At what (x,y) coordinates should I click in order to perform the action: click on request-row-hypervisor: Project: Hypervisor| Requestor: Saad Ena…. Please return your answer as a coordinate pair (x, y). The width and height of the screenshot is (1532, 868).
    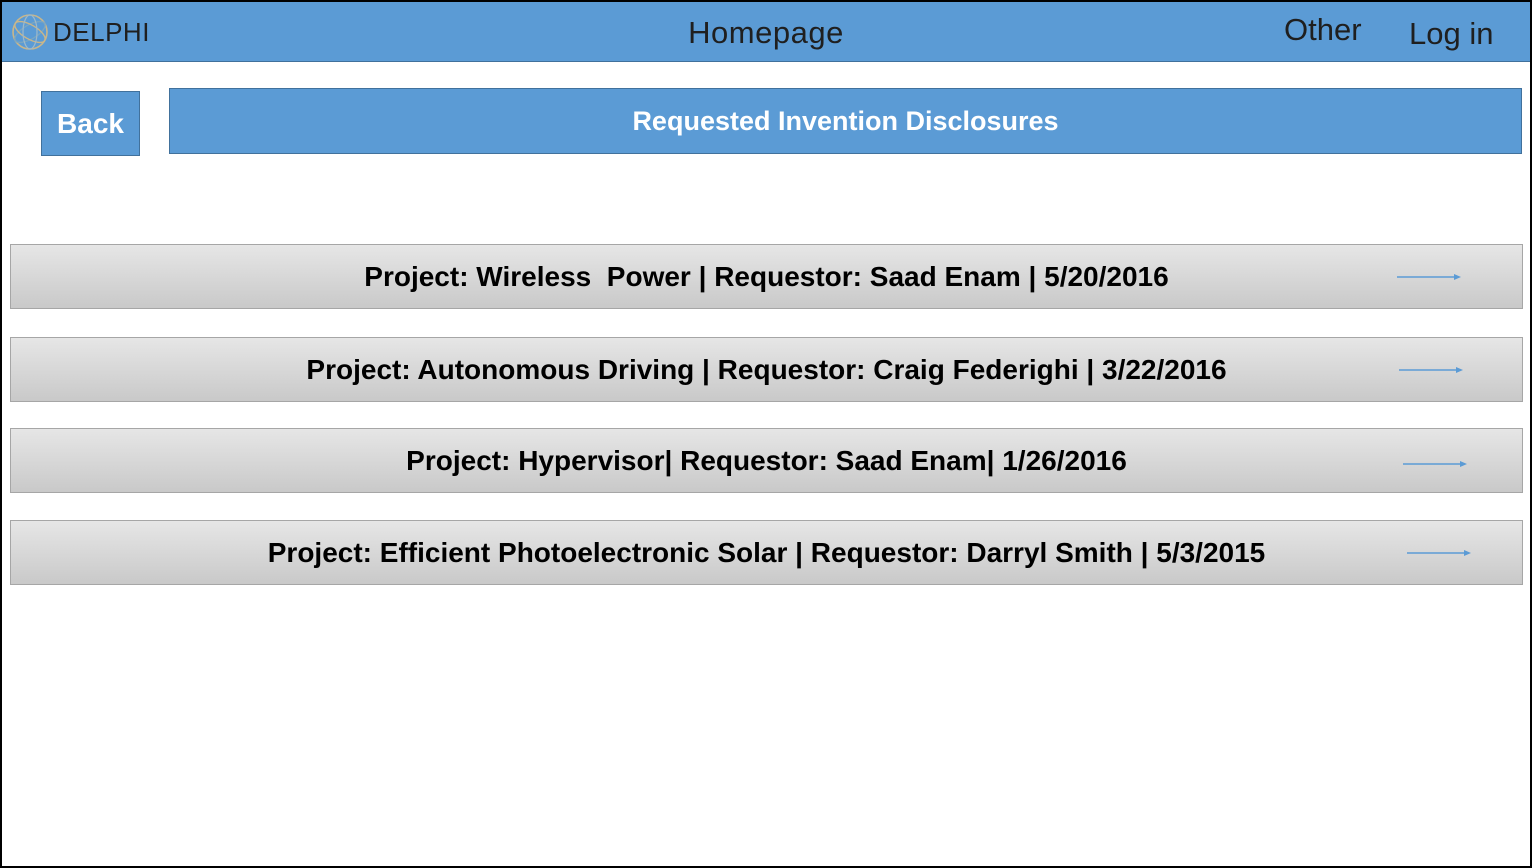
    Looking at the image, I should click on (766, 460).